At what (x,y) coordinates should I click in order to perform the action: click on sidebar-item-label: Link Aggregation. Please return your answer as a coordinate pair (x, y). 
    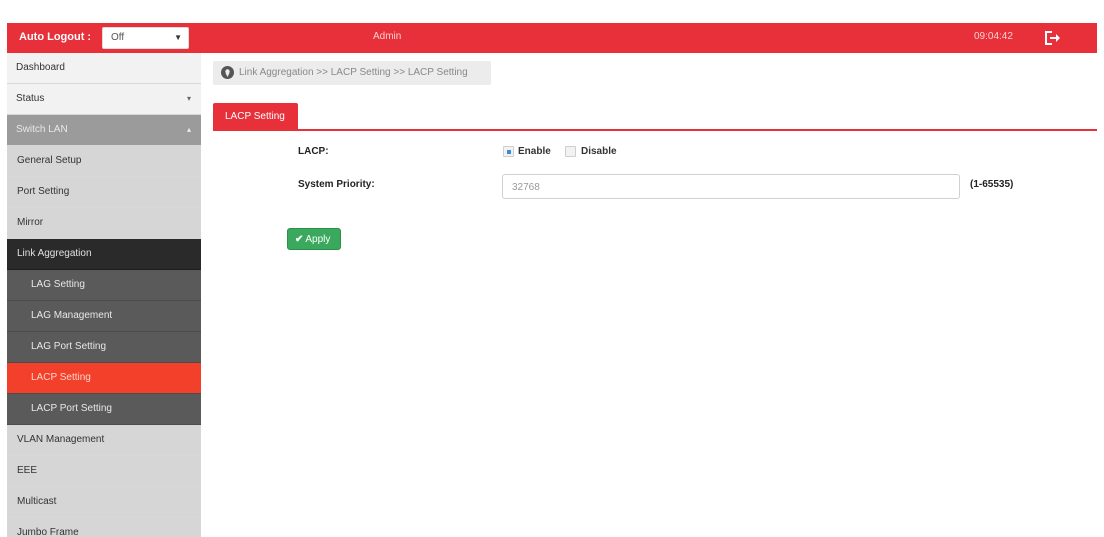
    Looking at the image, I should click on (54, 253).